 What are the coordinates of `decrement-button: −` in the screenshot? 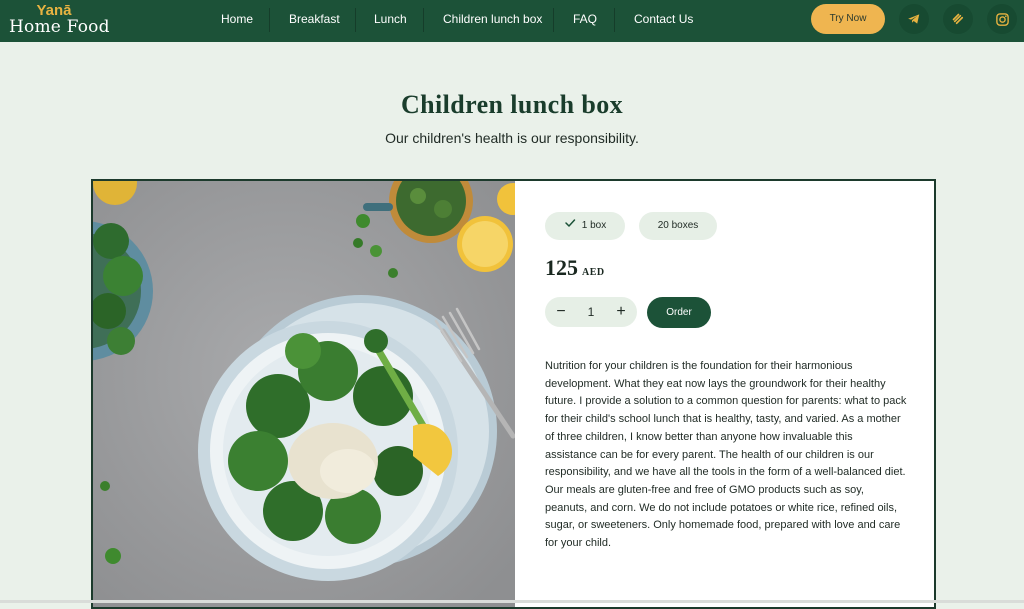 It's located at (561, 312).